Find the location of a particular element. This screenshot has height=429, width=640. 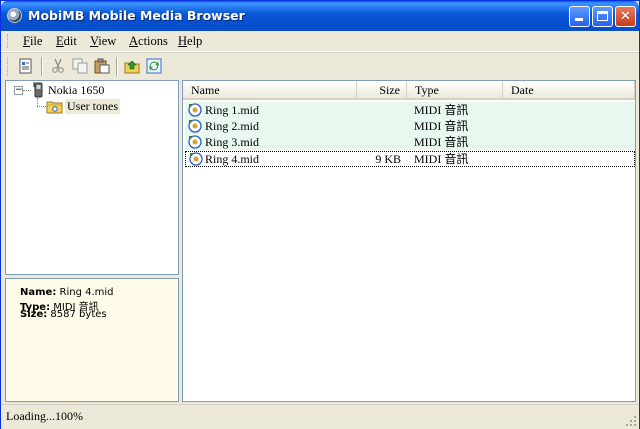

cut-icon is located at coordinates (58, 66).